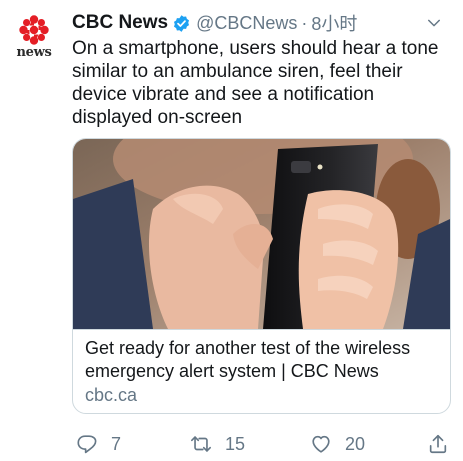  What do you see at coordinates (87, 444) in the screenshot?
I see `reply-icon` at bounding box center [87, 444].